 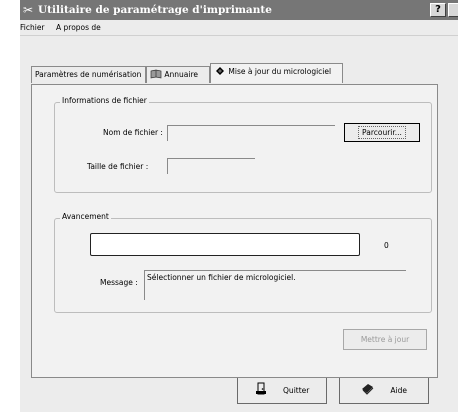 What do you see at coordinates (211, 166) in the screenshot?
I see `filesize-field` at bounding box center [211, 166].